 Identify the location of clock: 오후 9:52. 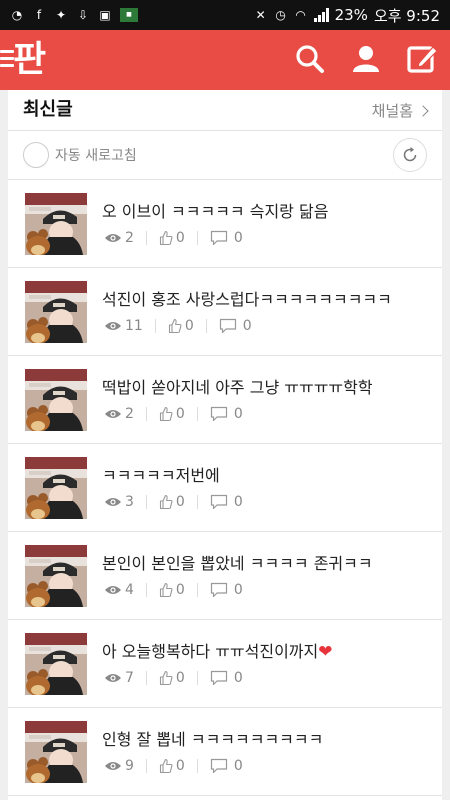
(406, 15).